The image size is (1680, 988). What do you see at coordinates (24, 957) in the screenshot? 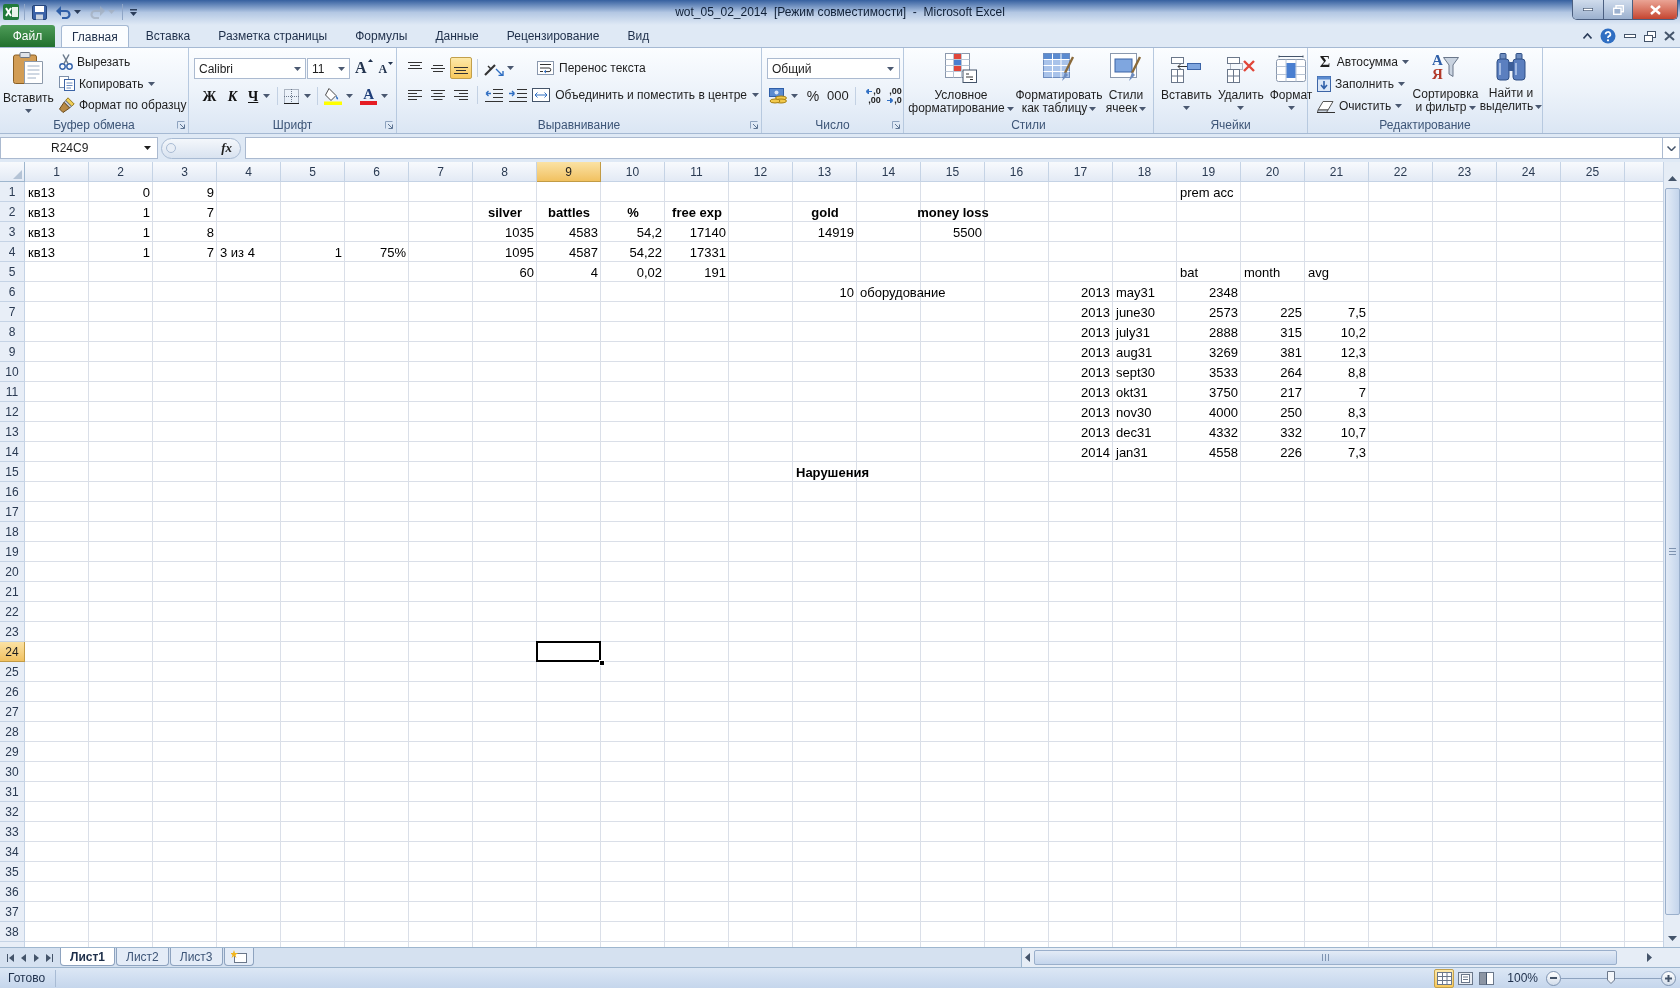
I see `previous-sheet-icon` at bounding box center [24, 957].